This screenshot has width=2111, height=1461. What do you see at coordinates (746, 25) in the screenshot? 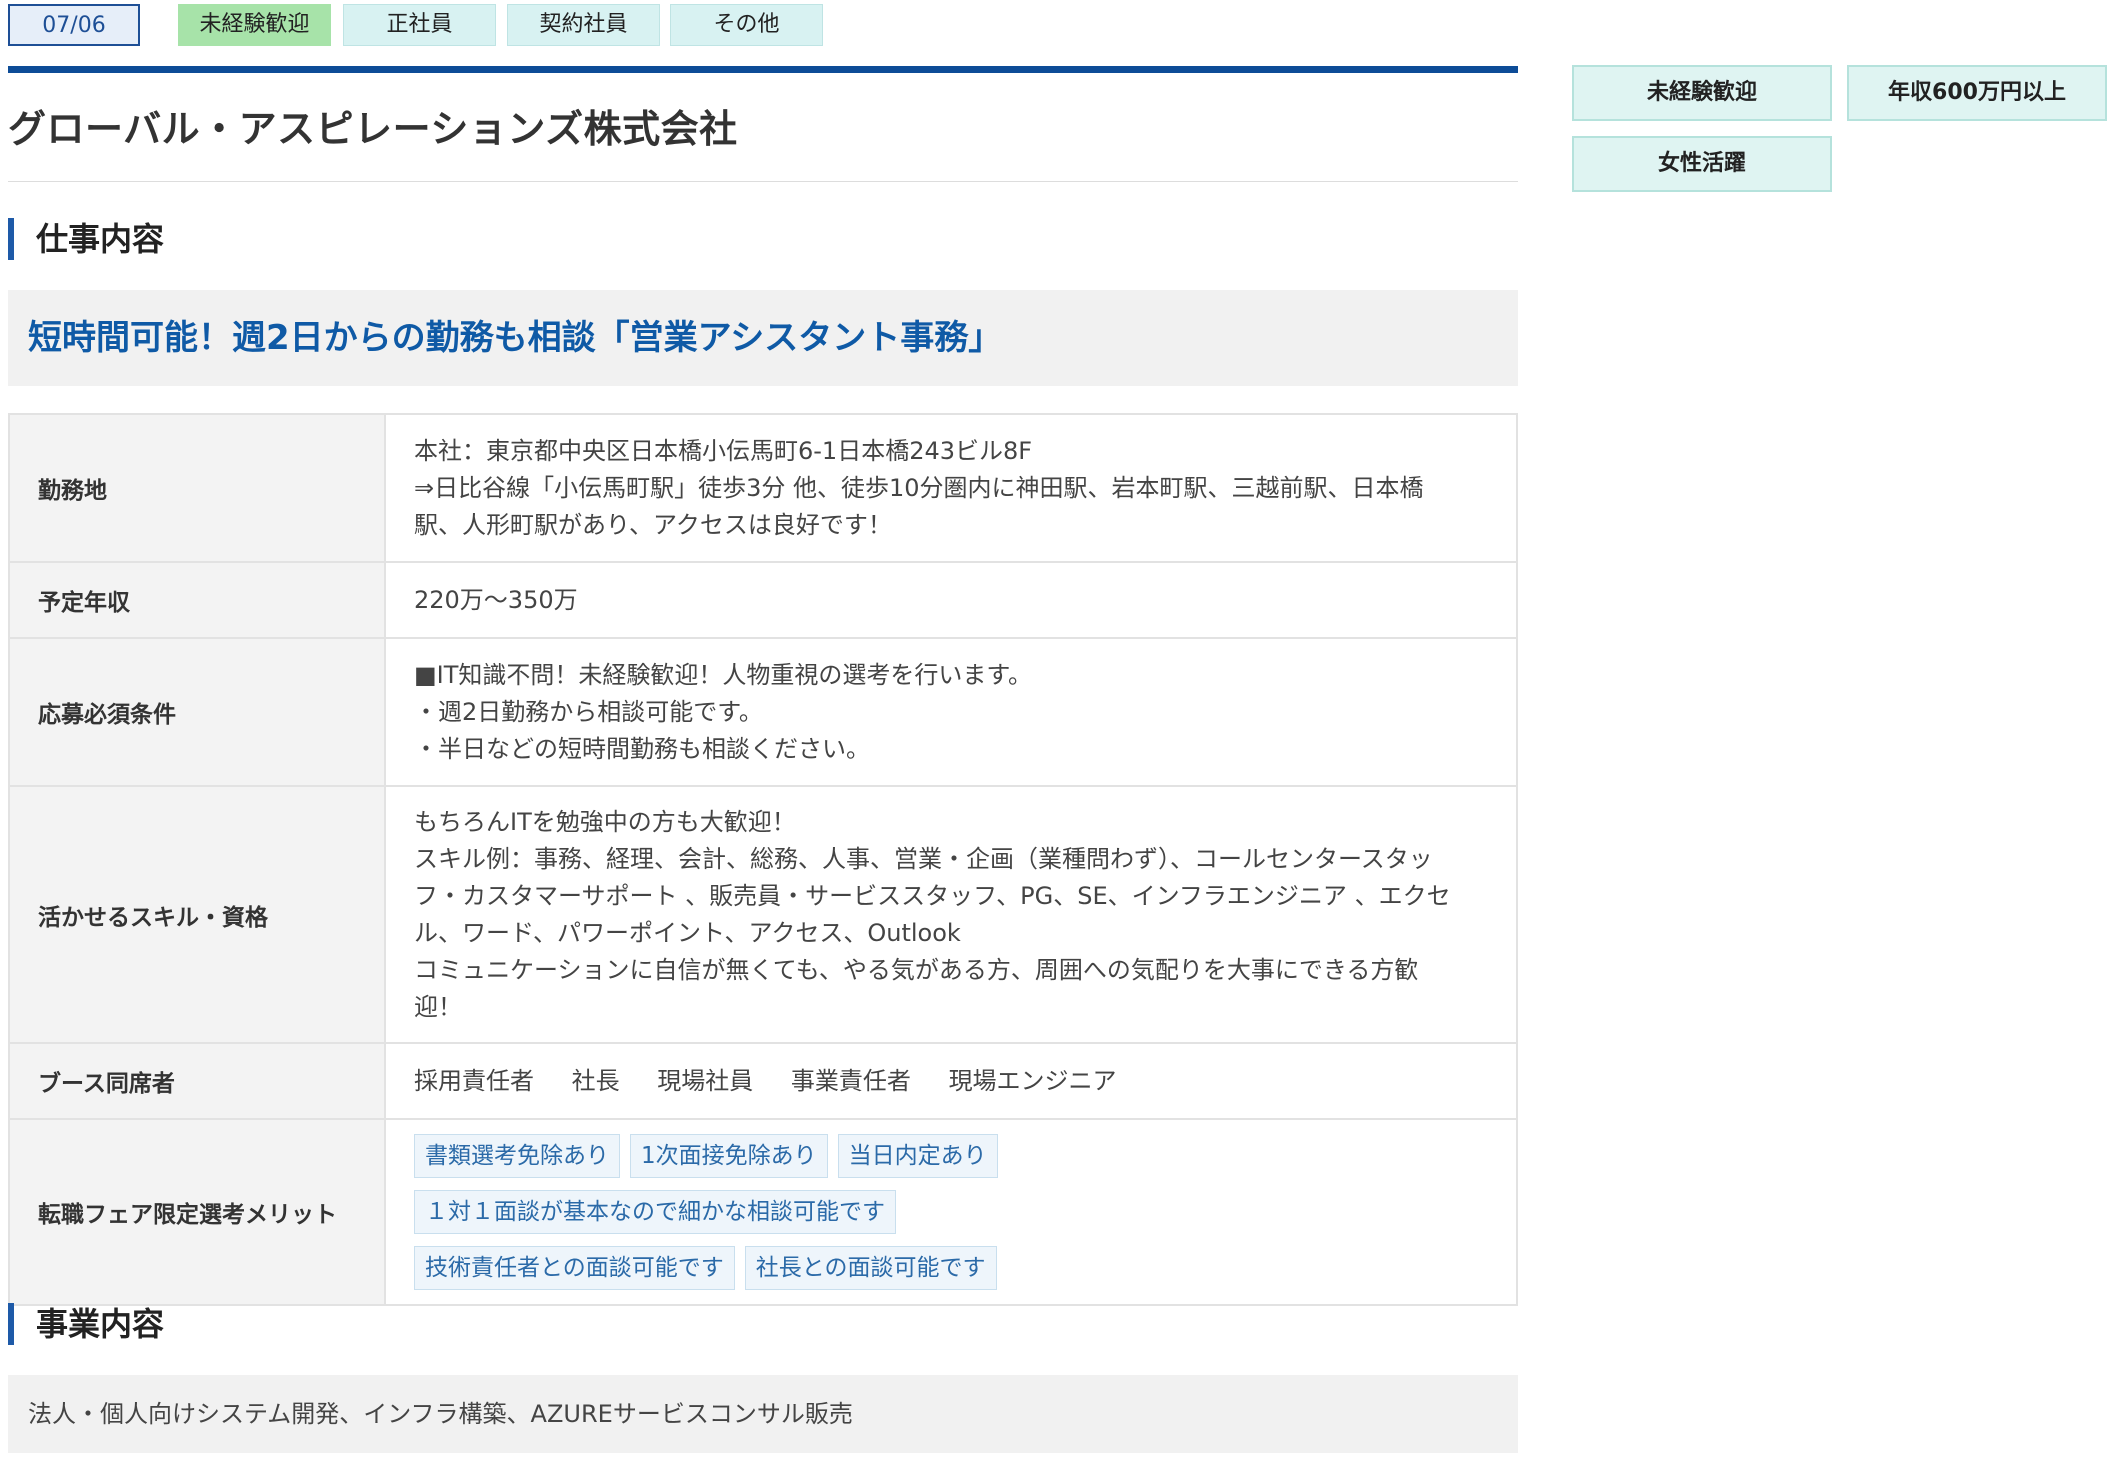
I see `tag-sonota: その他` at bounding box center [746, 25].